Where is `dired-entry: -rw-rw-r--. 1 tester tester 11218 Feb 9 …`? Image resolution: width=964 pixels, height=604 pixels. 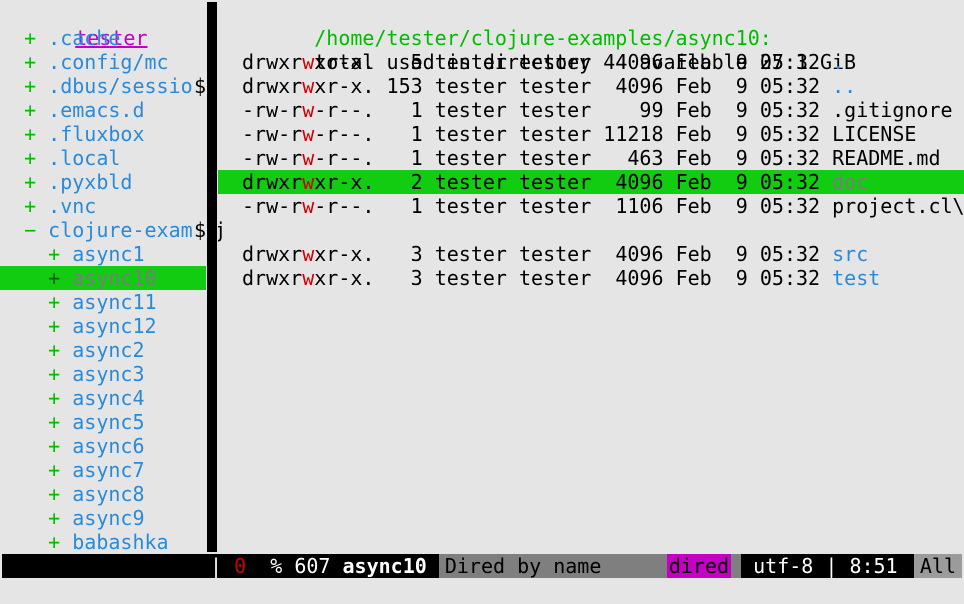 dired-entry: -rw-rw-r--. 1 tester tester 11218 Feb 9 … is located at coordinates (591, 134).